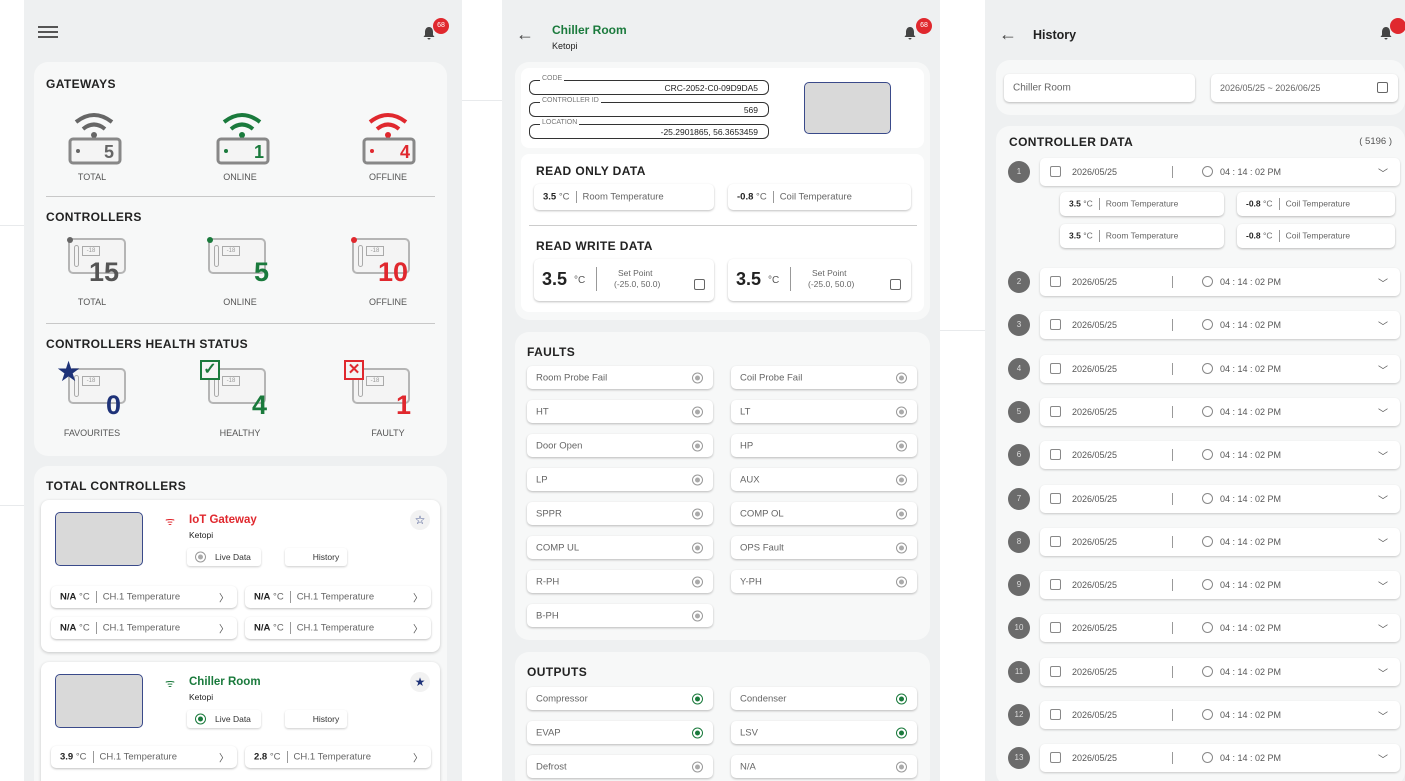 The width and height of the screenshot is (1405, 781). Describe the element at coordinates (1019, 758) in the screenshot. I see `row-number: 13` at that location.